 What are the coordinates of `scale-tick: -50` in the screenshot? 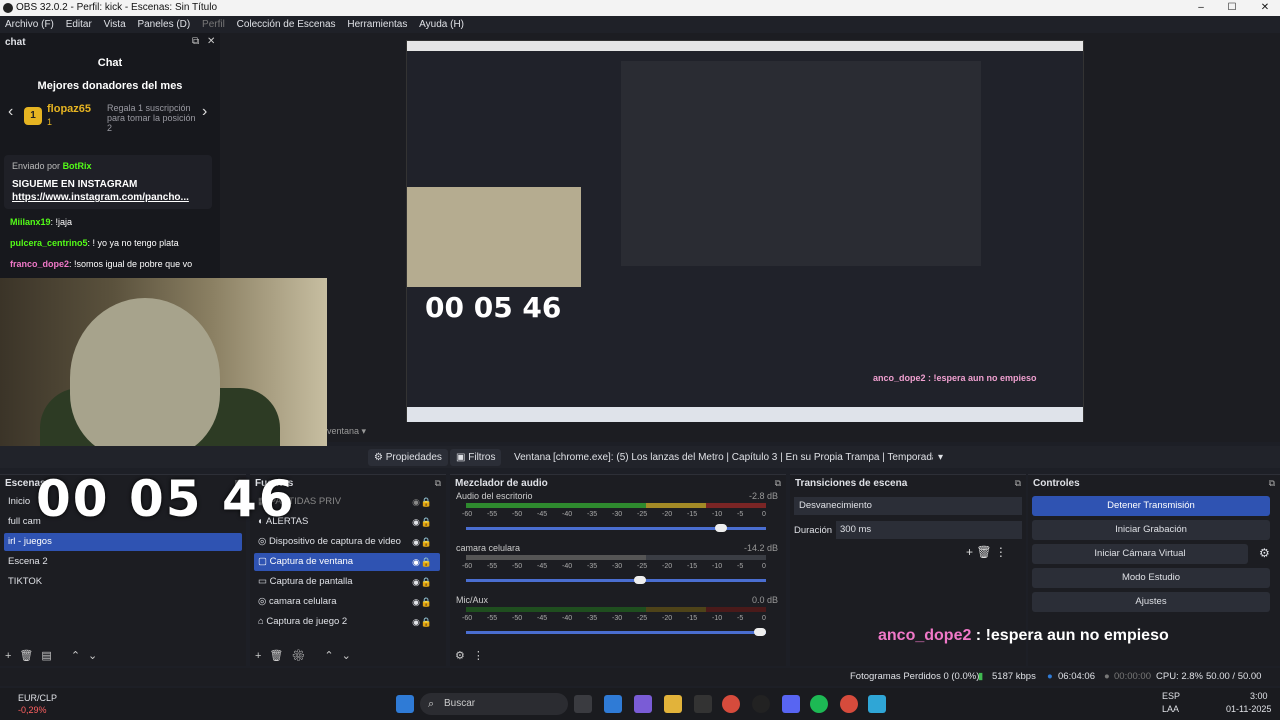 It's located at (517, 566).